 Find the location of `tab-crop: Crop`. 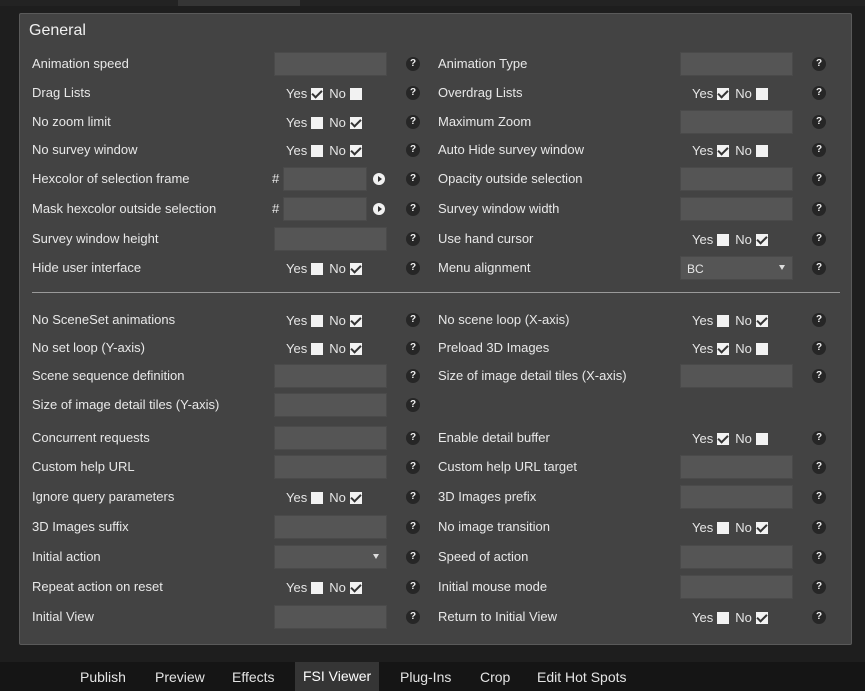

tab-crop: Crop is located at coordinates (495, 677).